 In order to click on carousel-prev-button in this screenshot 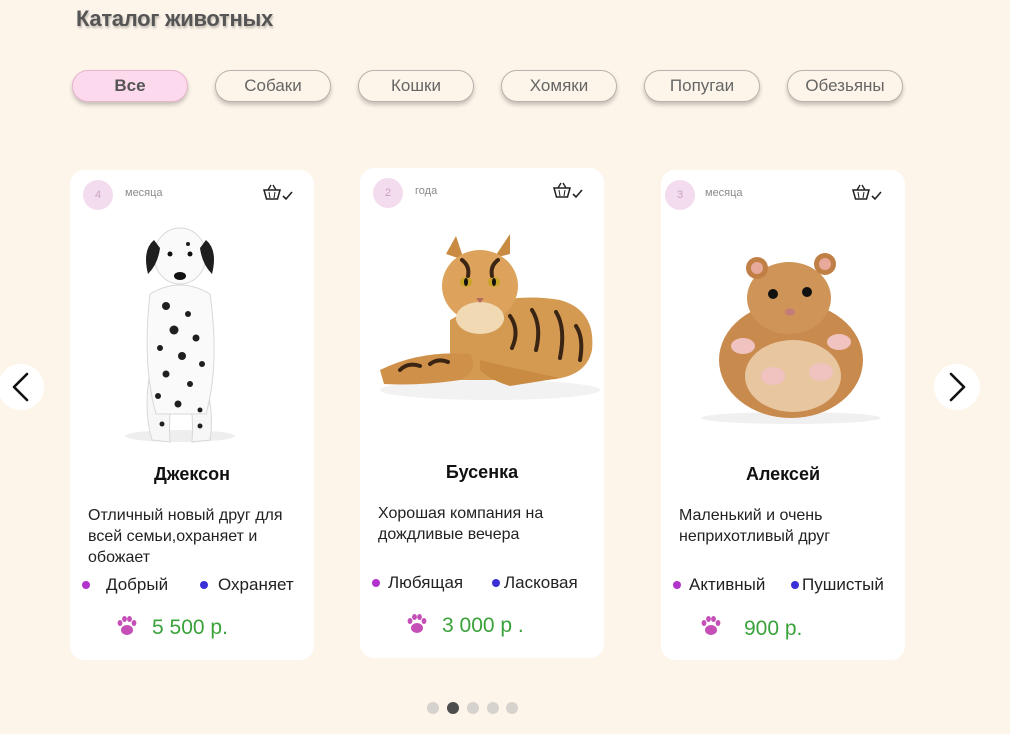, I will do `click(22, 387)`.